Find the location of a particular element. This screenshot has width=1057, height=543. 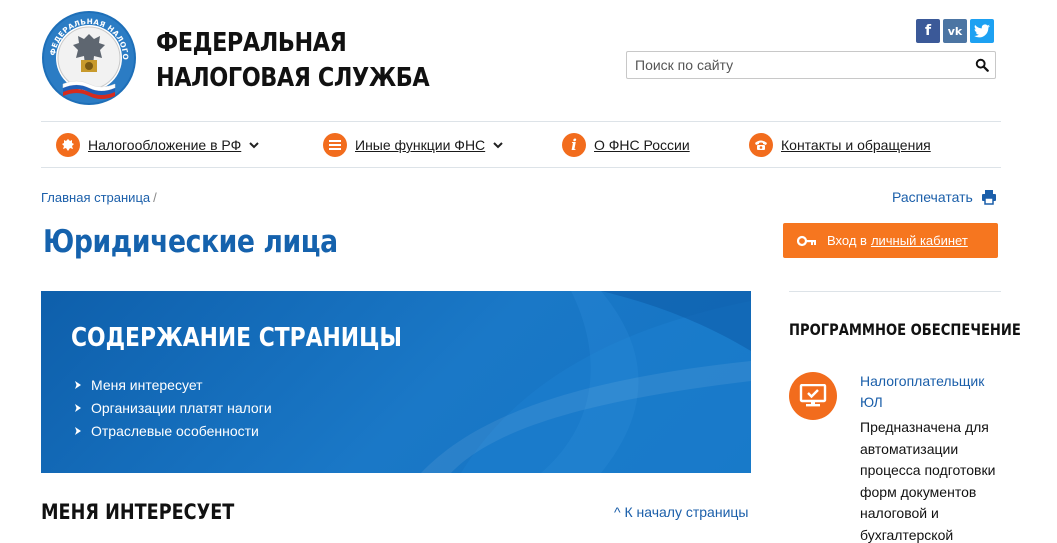

fns-logo: ФЕДЕРАЛЬНАЯ НАЛОГОВАЯ СЛУЖБА is located at coordinates (86, 54).